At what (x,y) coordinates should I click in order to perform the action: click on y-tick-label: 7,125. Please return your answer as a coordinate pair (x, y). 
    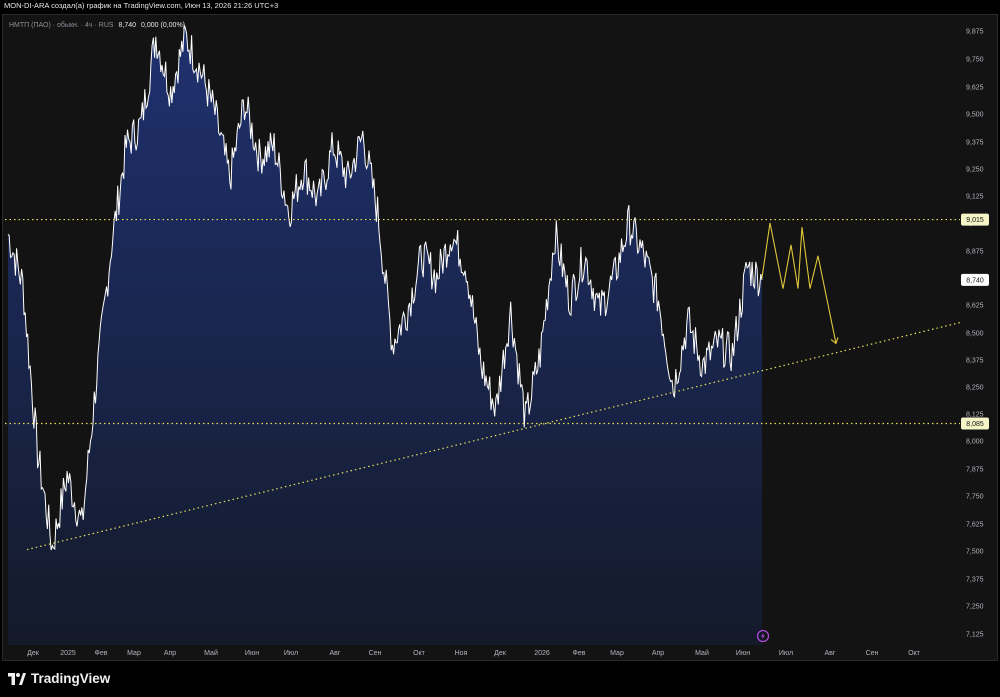
    Looking at the image, I should click on (975, 635).